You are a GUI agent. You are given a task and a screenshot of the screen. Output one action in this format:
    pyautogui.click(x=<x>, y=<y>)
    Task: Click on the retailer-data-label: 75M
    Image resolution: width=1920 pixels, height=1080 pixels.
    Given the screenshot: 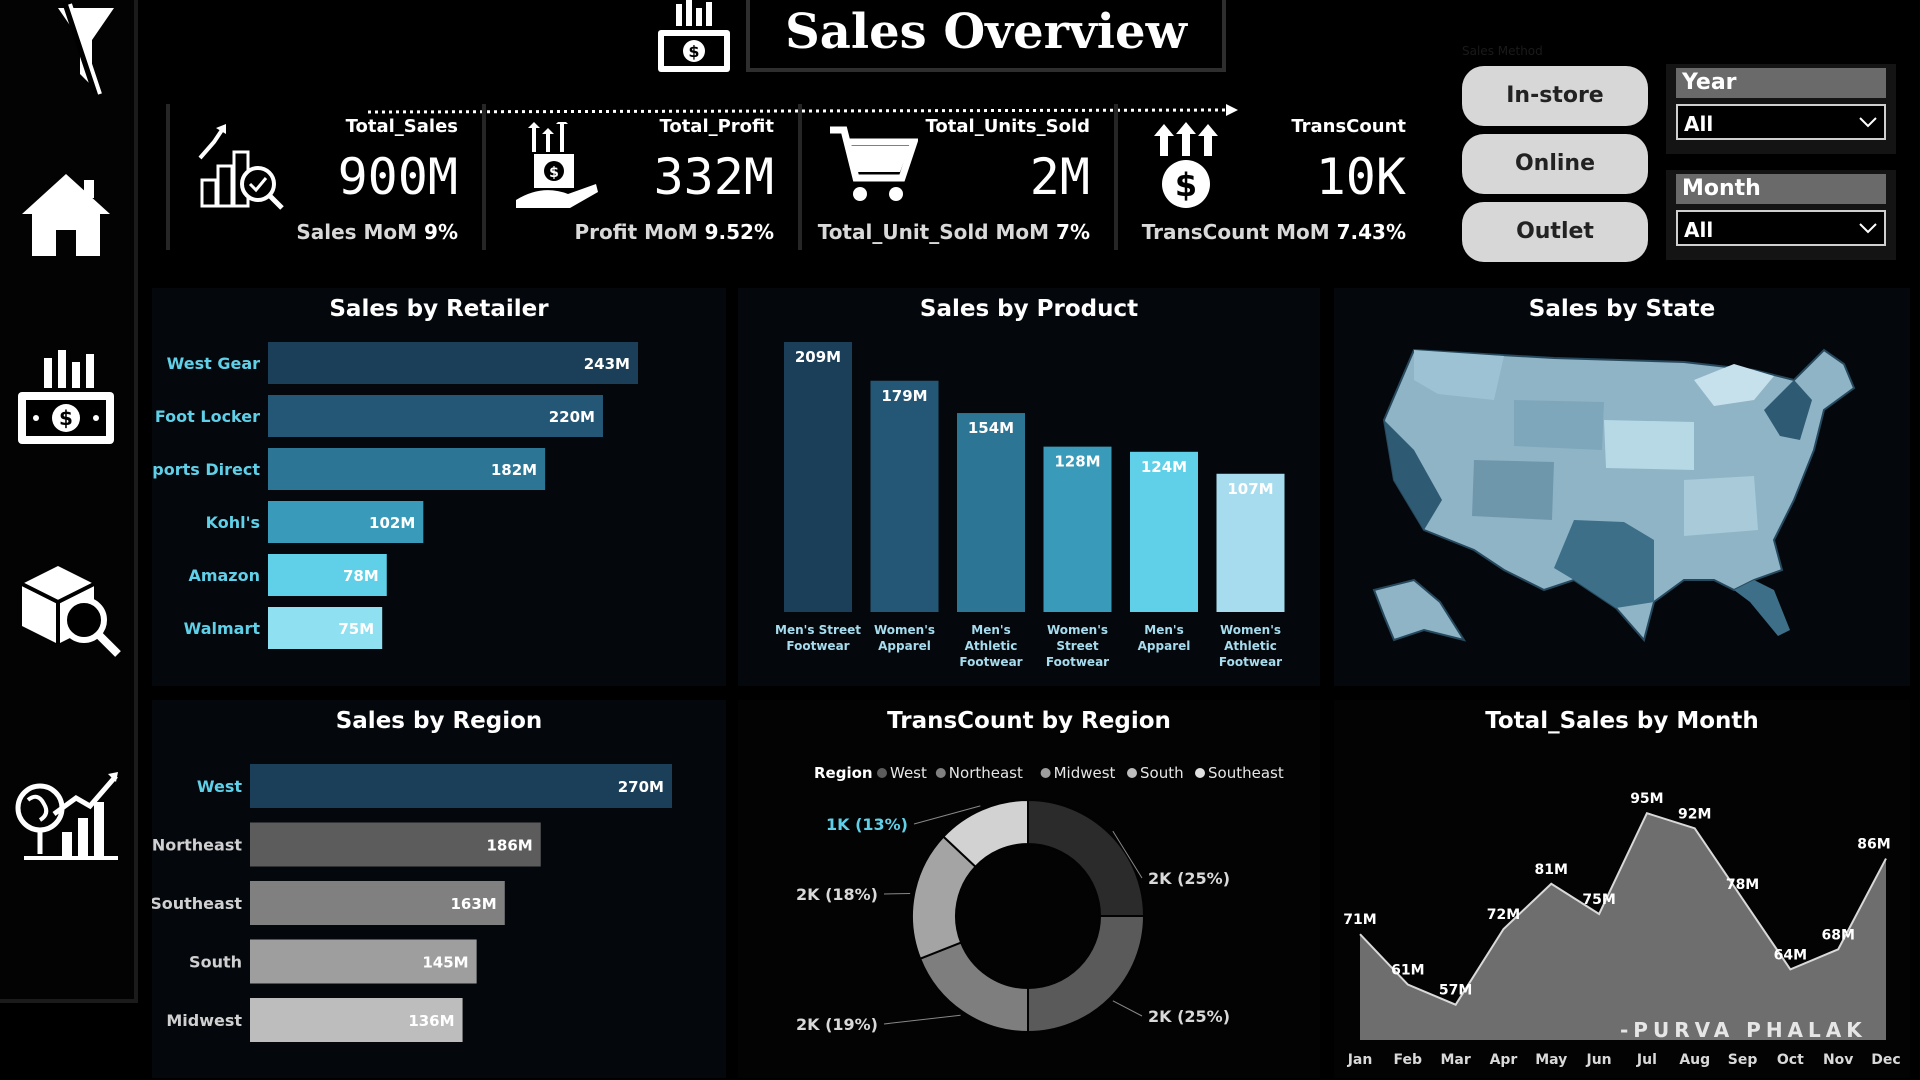 What is the action you would take?
    pyautogui.click(x=356, y=629)
    